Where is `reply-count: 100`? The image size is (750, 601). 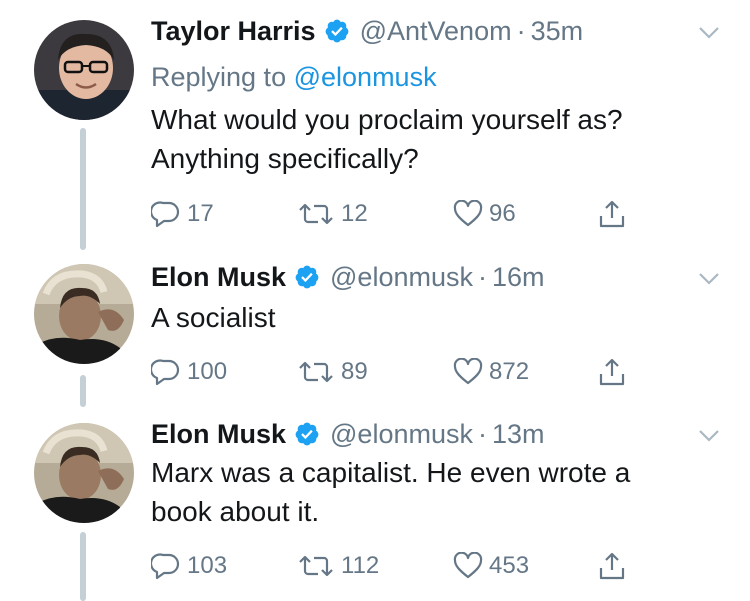
reply-count: 100 is located at coordinates (207, 371).